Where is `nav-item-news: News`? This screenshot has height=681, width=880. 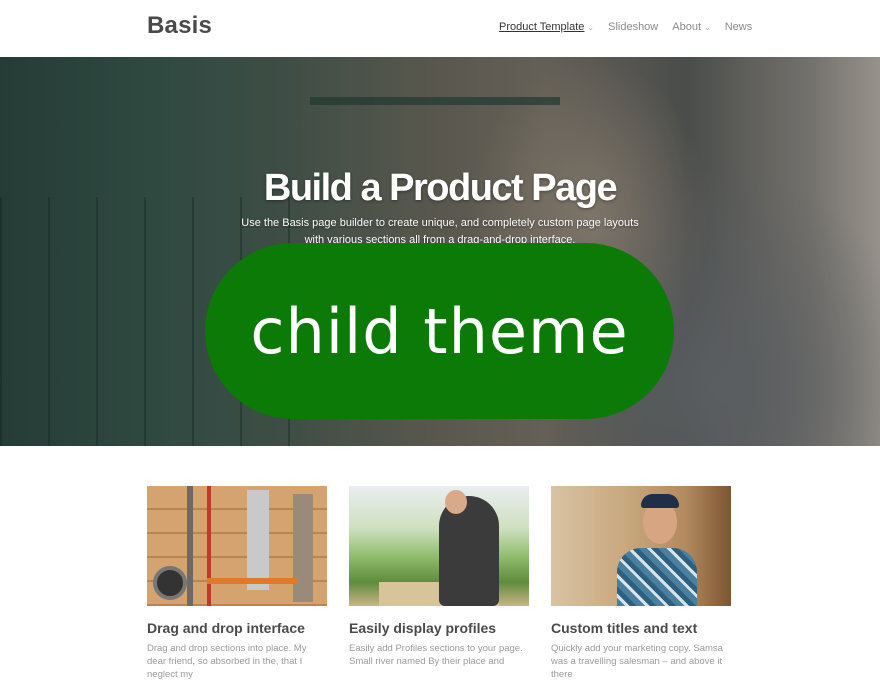 nav-item-news: News is located at coordinates (739, 27).